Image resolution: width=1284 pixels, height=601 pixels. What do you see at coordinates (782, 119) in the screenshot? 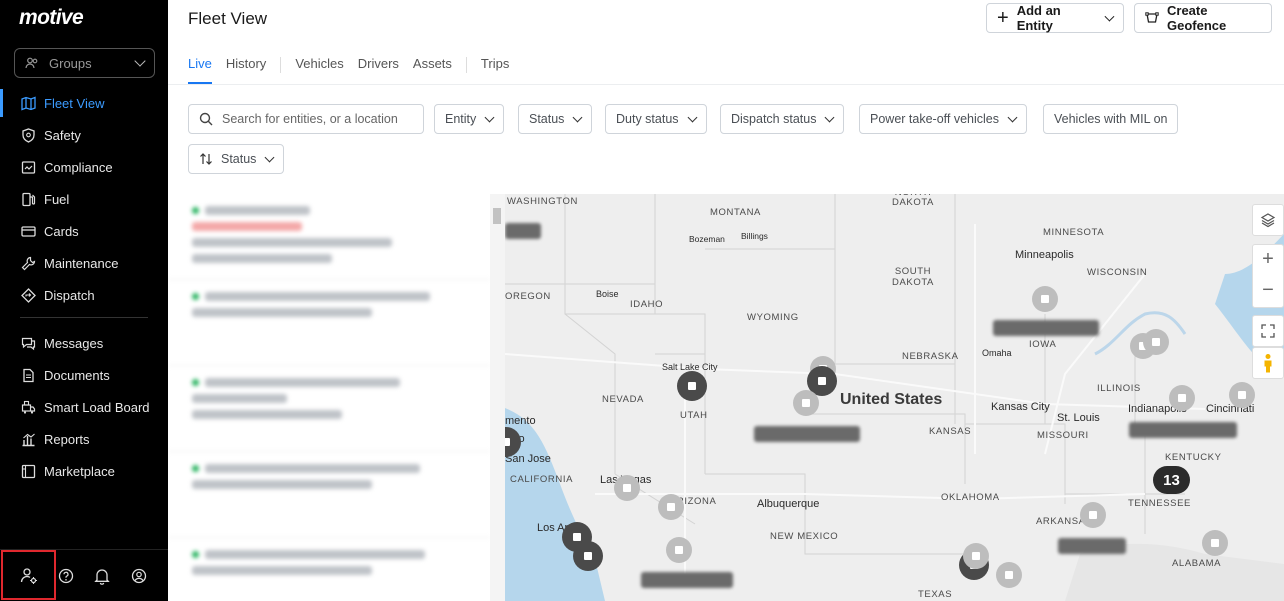
I see `dispatch-status-filter: Dispatch status` at bounding box center [782, 119].